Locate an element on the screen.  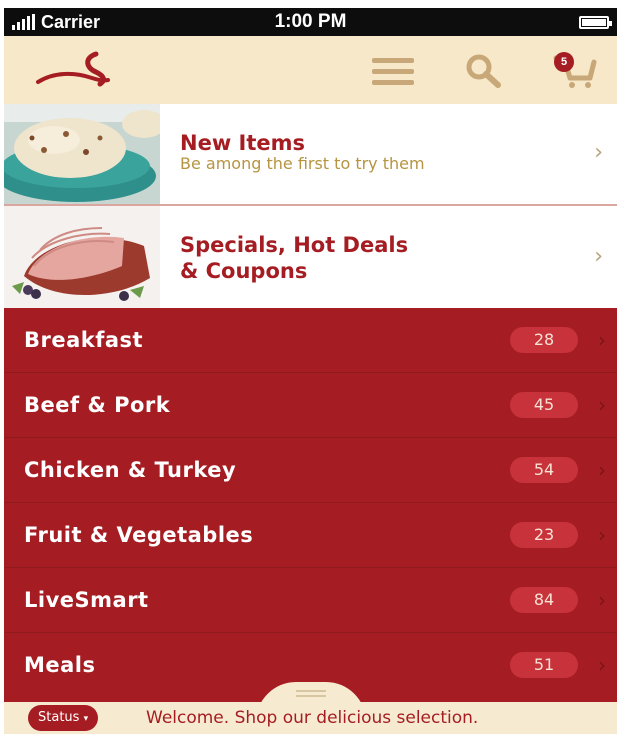
category-count-badge: 45 is located at coordinates (544, 405).